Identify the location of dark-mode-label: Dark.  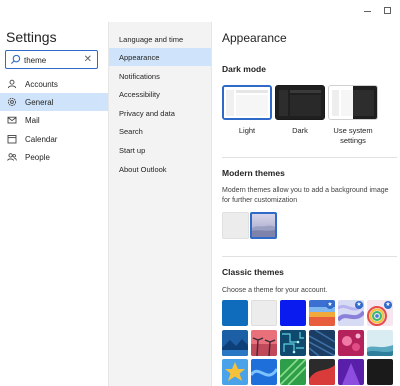
(300, 130).